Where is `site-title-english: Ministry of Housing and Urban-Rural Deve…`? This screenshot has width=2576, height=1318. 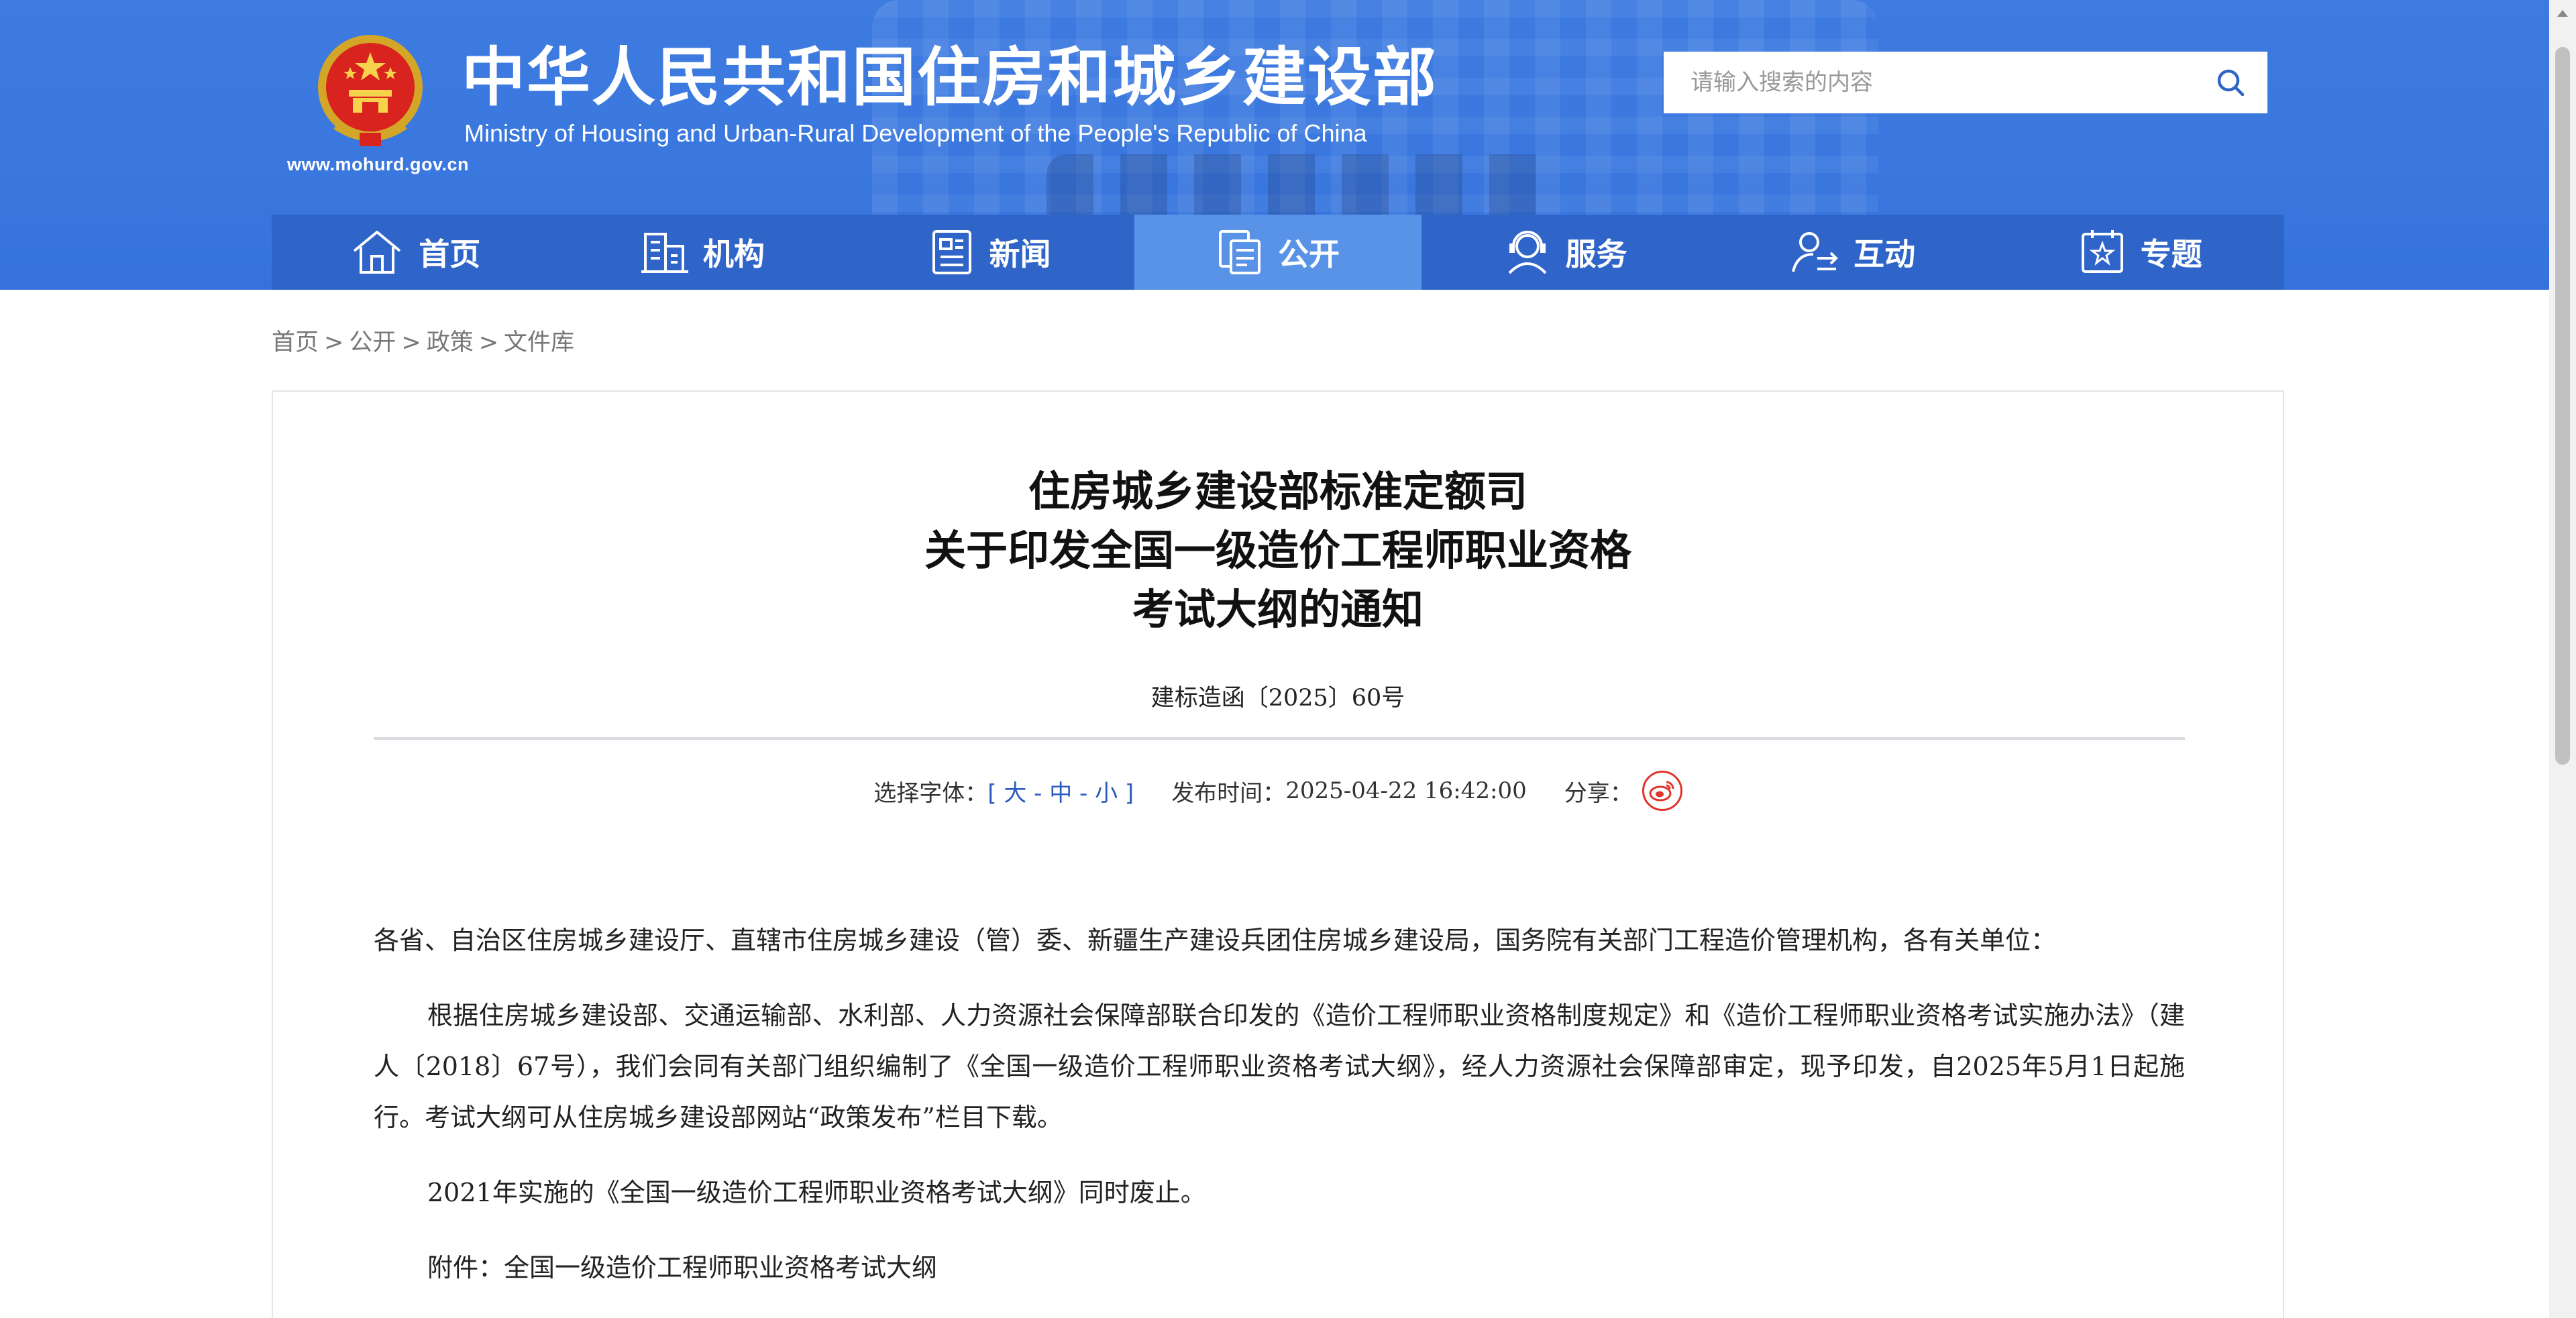 site-title-english: Ministry of Housing and Urban-Rural Deve… is located at coordinates (915, 133).